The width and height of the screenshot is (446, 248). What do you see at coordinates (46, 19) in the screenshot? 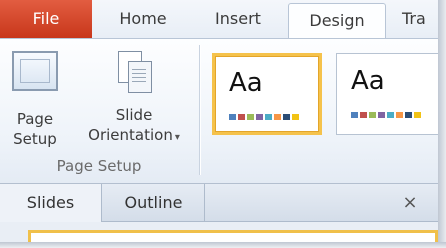
I see `tab-file: File` at bounding box center [46, 19].